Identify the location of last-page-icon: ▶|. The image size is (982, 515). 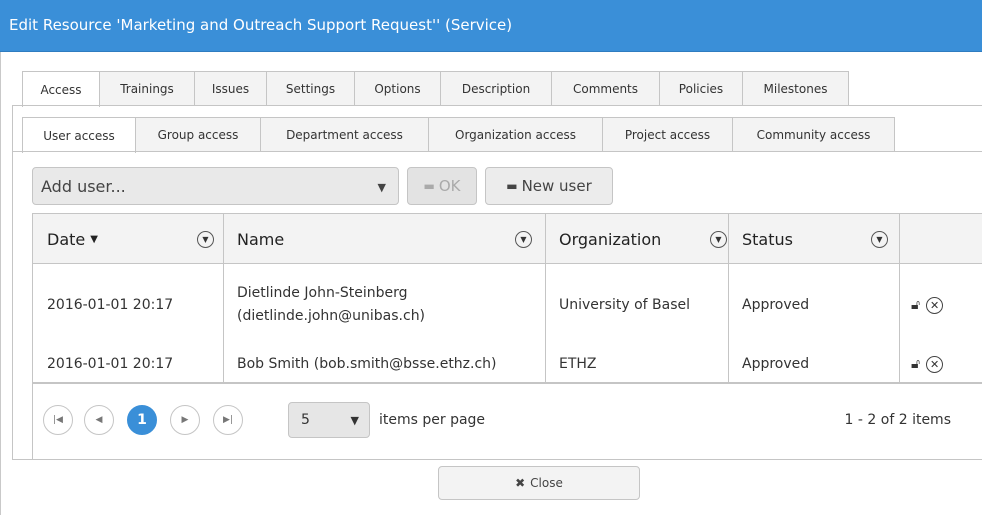
(228, 420).